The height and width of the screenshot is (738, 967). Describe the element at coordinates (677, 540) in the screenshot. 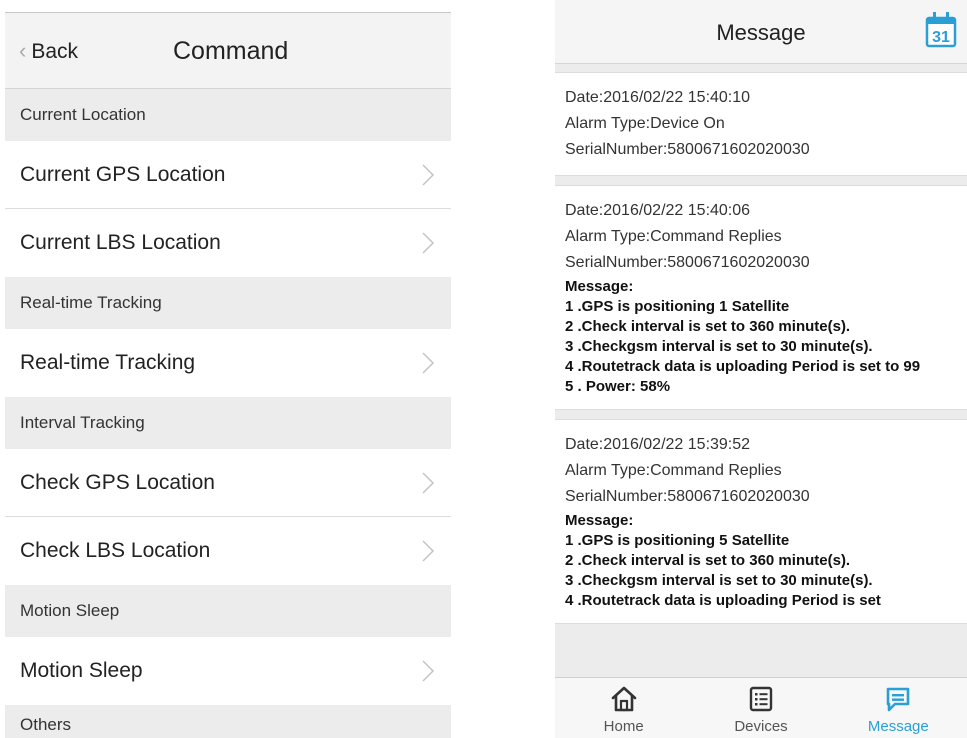

I see `message-line: 1 .GPS is positioning 5 Satellite` at that location.